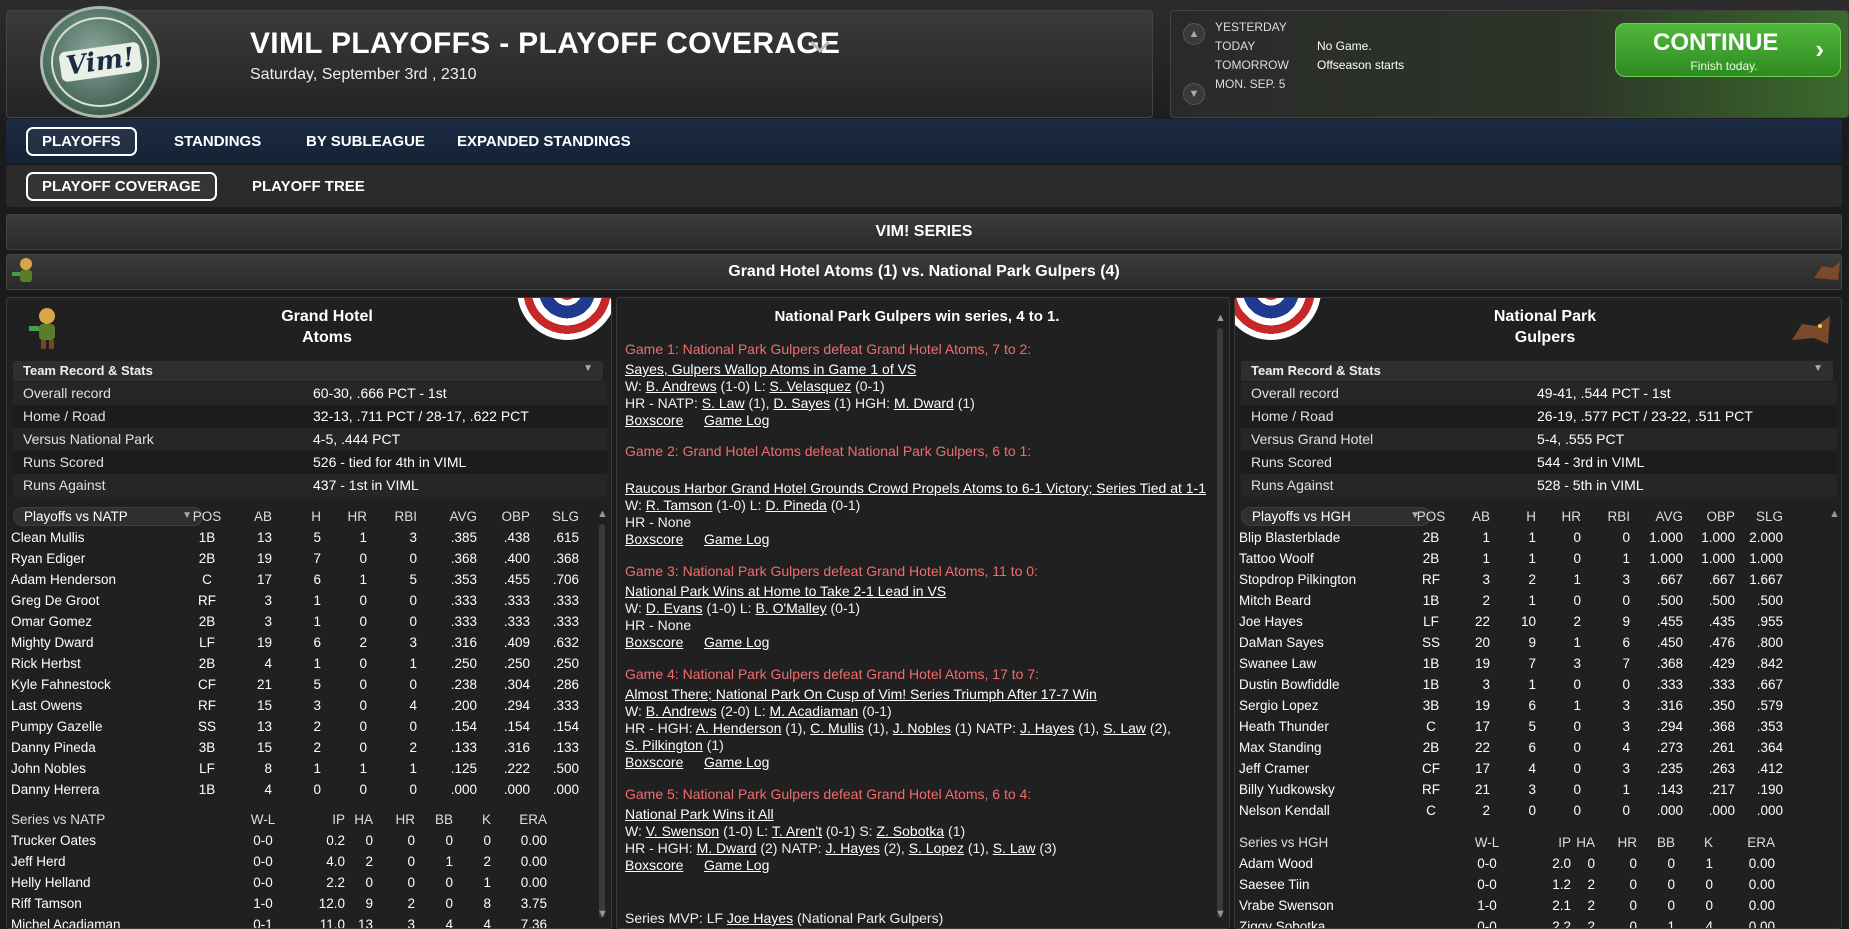 The height and width of the screenshot is (929, 1849). I want to click on tab-standings: STANDINGS, so click(217, 141).